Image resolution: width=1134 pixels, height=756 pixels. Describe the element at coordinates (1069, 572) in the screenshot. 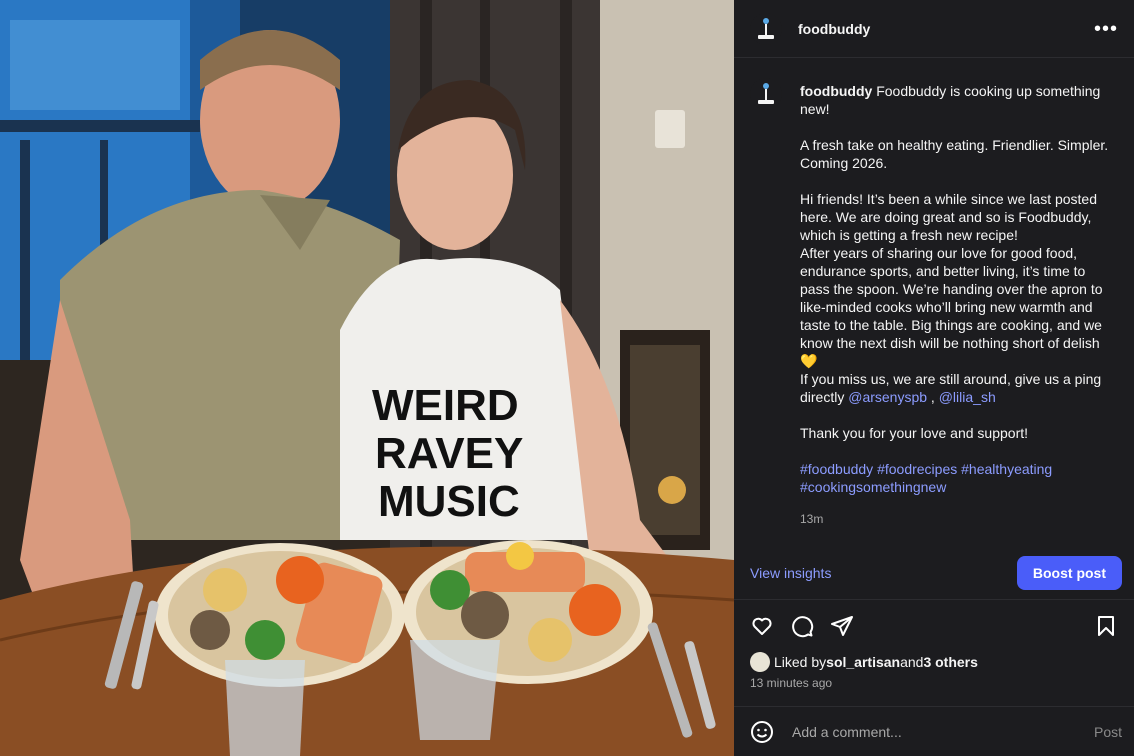

I see `boost-post-button: Boost post` at that location.